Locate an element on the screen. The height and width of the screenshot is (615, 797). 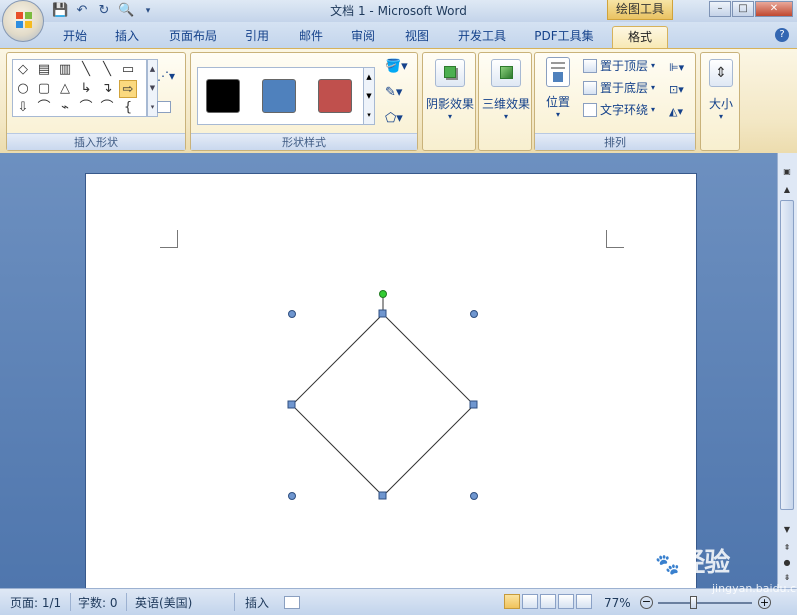
zoom-out-icon: − is located at coordinates (646, 602).